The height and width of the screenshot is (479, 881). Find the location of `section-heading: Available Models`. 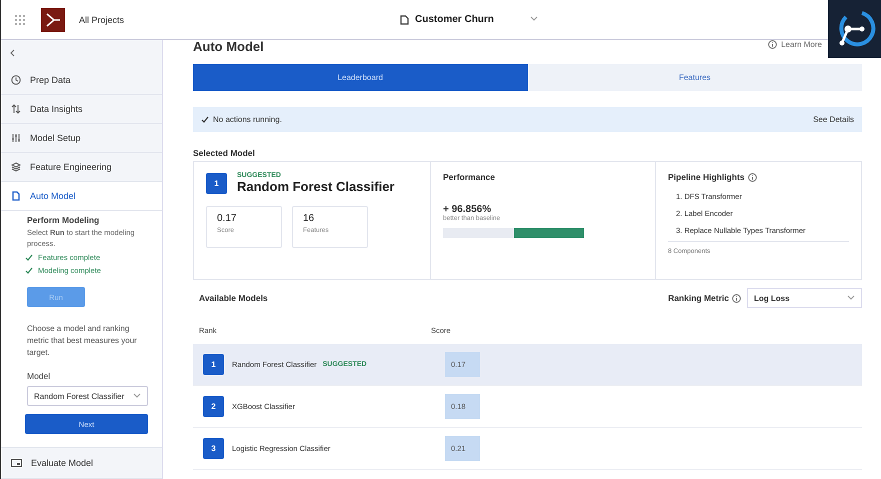

section-heading: Available Models is located at coordinates (233, 298).